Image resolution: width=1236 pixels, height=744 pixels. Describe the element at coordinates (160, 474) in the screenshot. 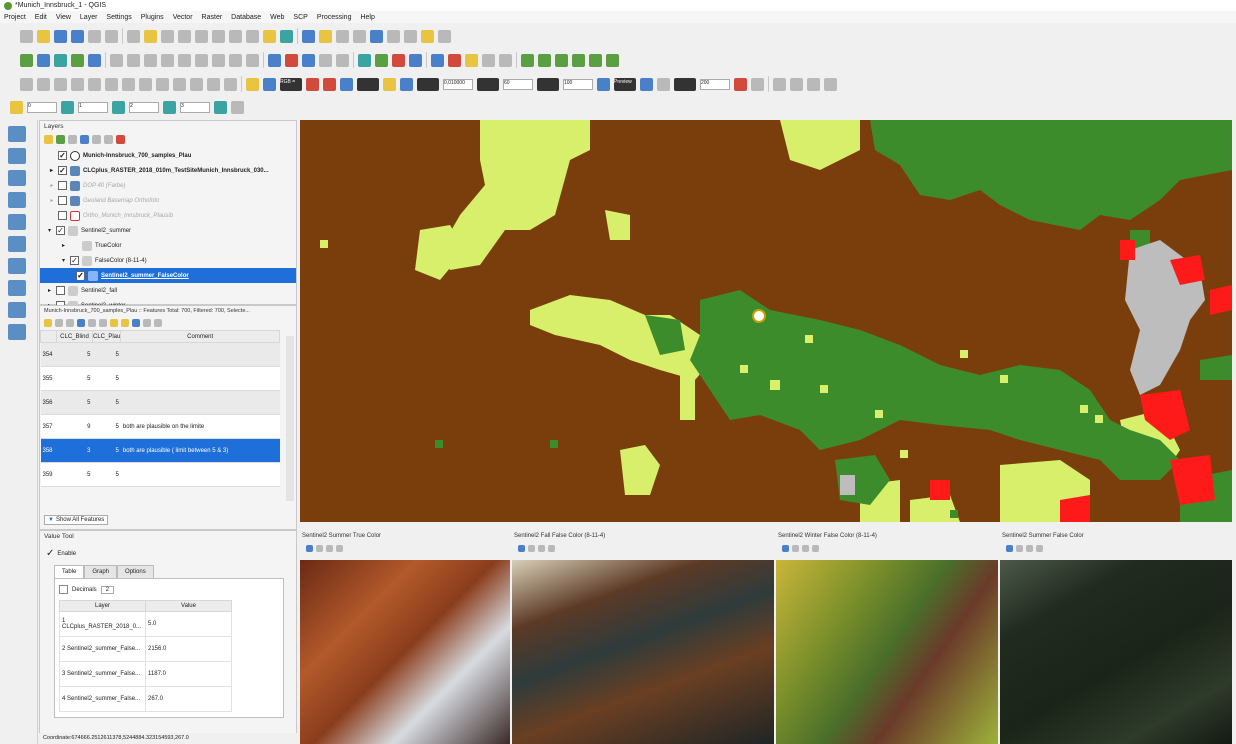

I see `table-row: 359 5 5` at that location.